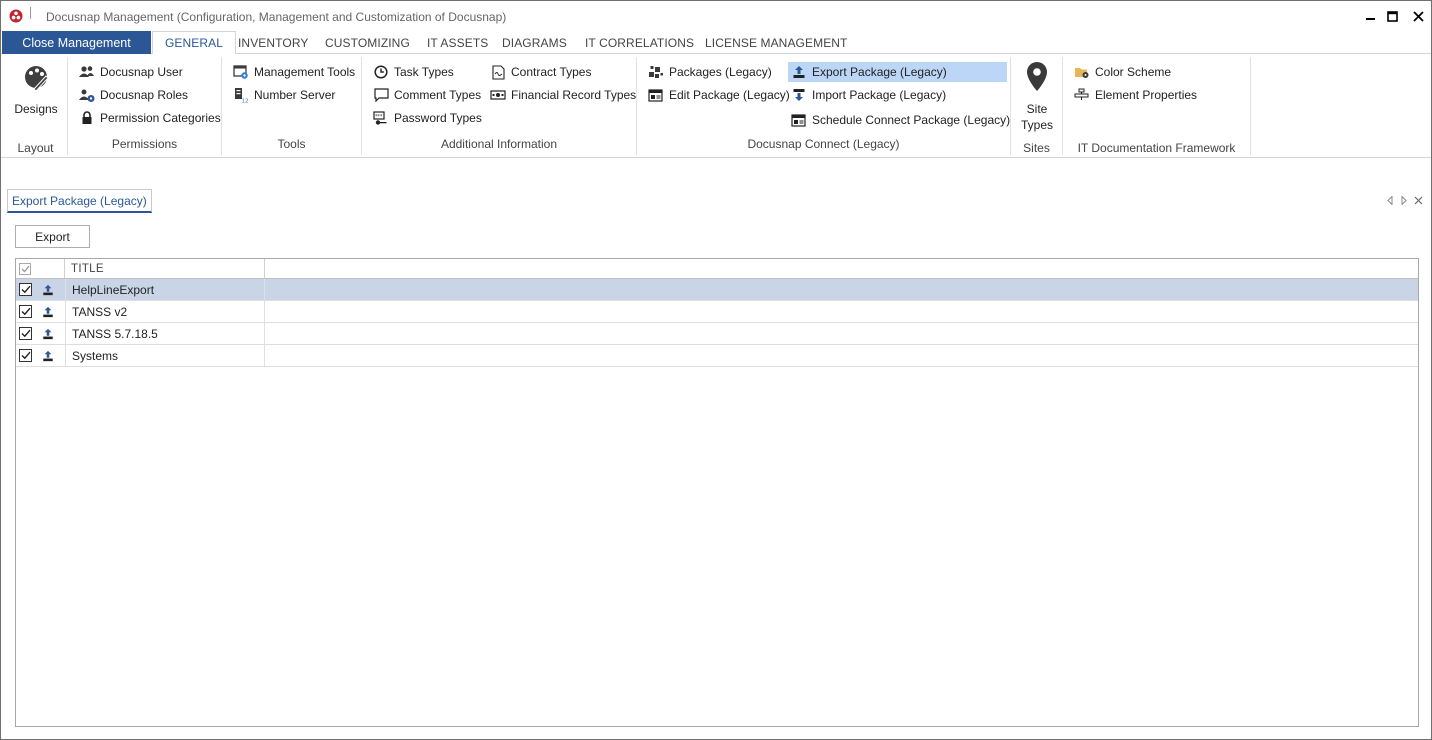 The height and width of the screenshot is (740, 1432). Describe the element at coordinates (367, 42) in the screenshot. I see `tab-customizing: CUSTOMIZING` at that location.